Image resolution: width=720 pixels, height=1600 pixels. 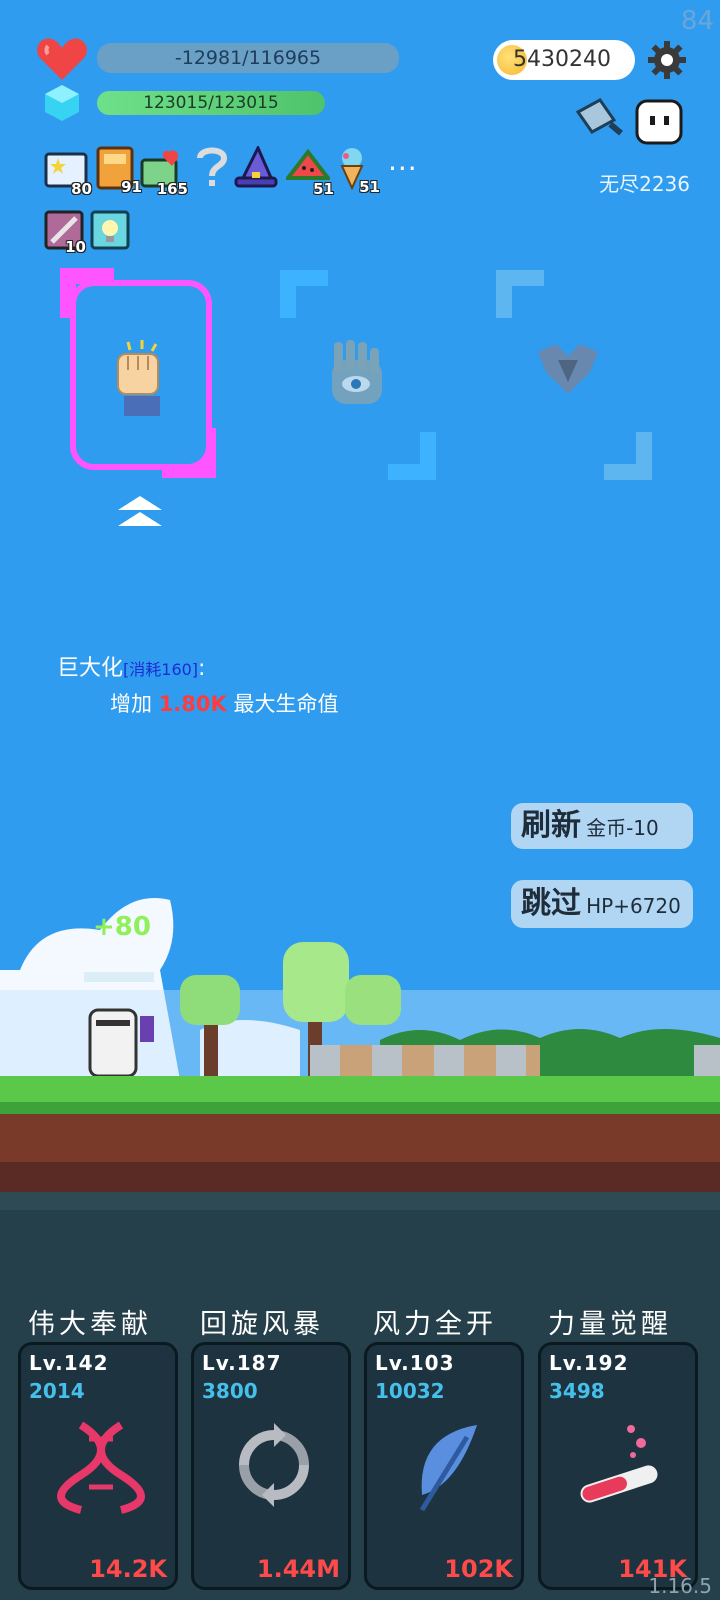 What do you see at coordinates (138, 378) in the screenshot?
I see `fist-icon` at bounding box center [138, 378].